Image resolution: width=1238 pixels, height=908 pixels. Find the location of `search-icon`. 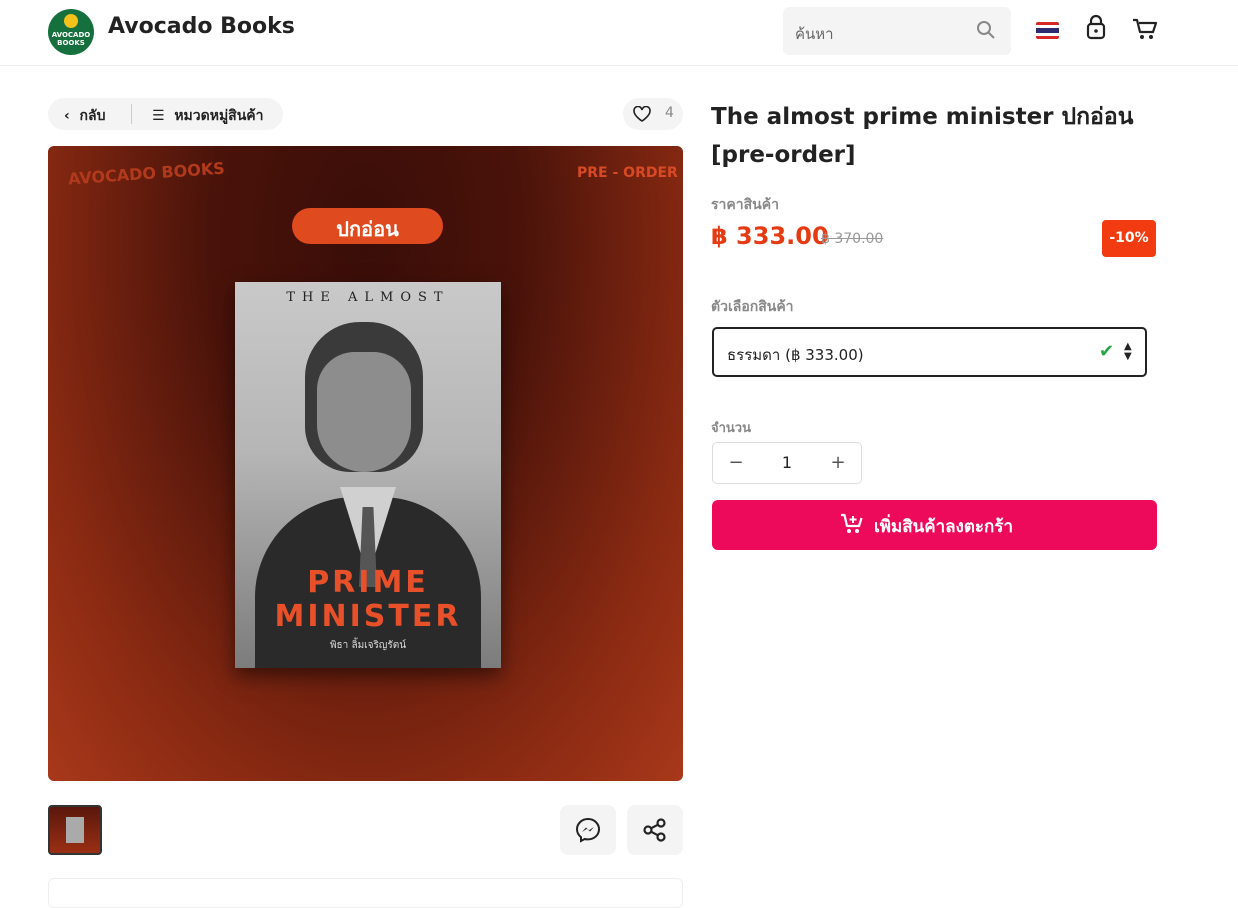

search-icon is located at coordinates (986, 30).